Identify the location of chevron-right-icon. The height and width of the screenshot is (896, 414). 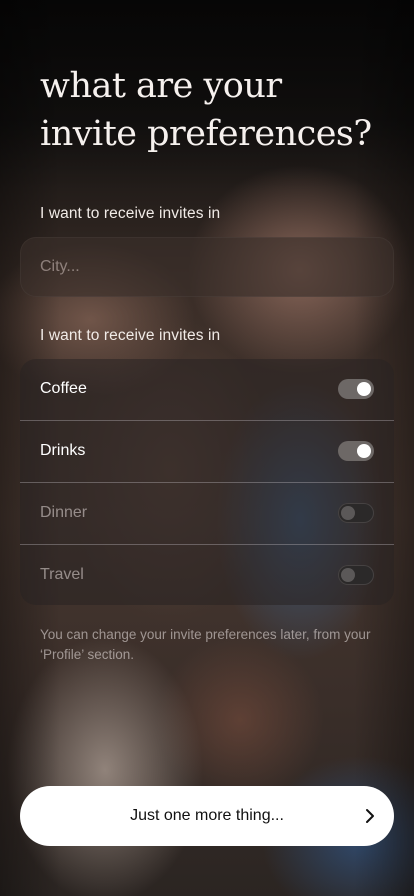
(370, 816).